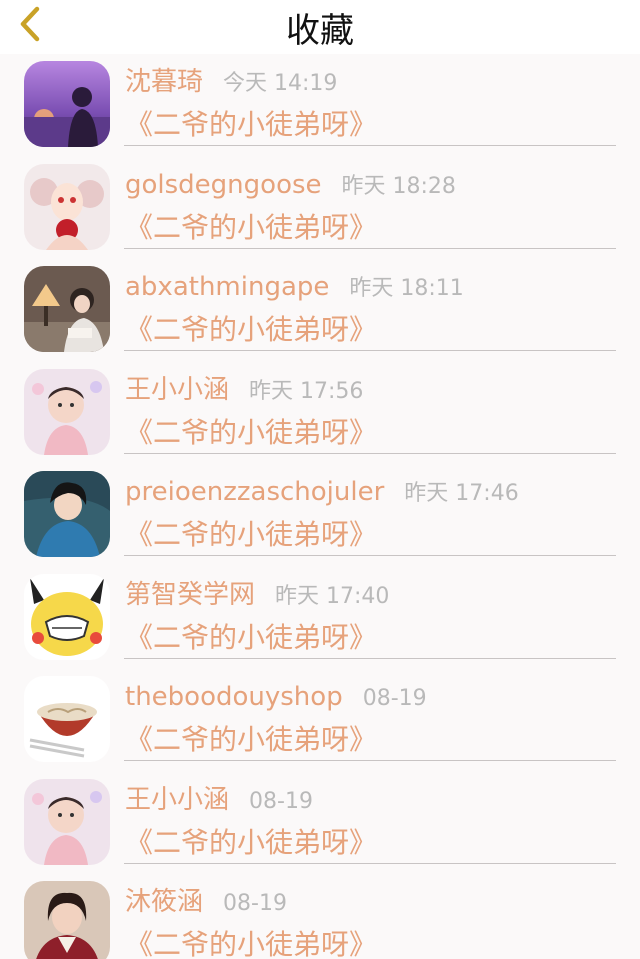 The height and width of the screenshot is (959, 640). What do you see at coordinates (254, 492) in the screenshot?
I see `username: preioenzzaschojuler` at bounding box center [254, 492].